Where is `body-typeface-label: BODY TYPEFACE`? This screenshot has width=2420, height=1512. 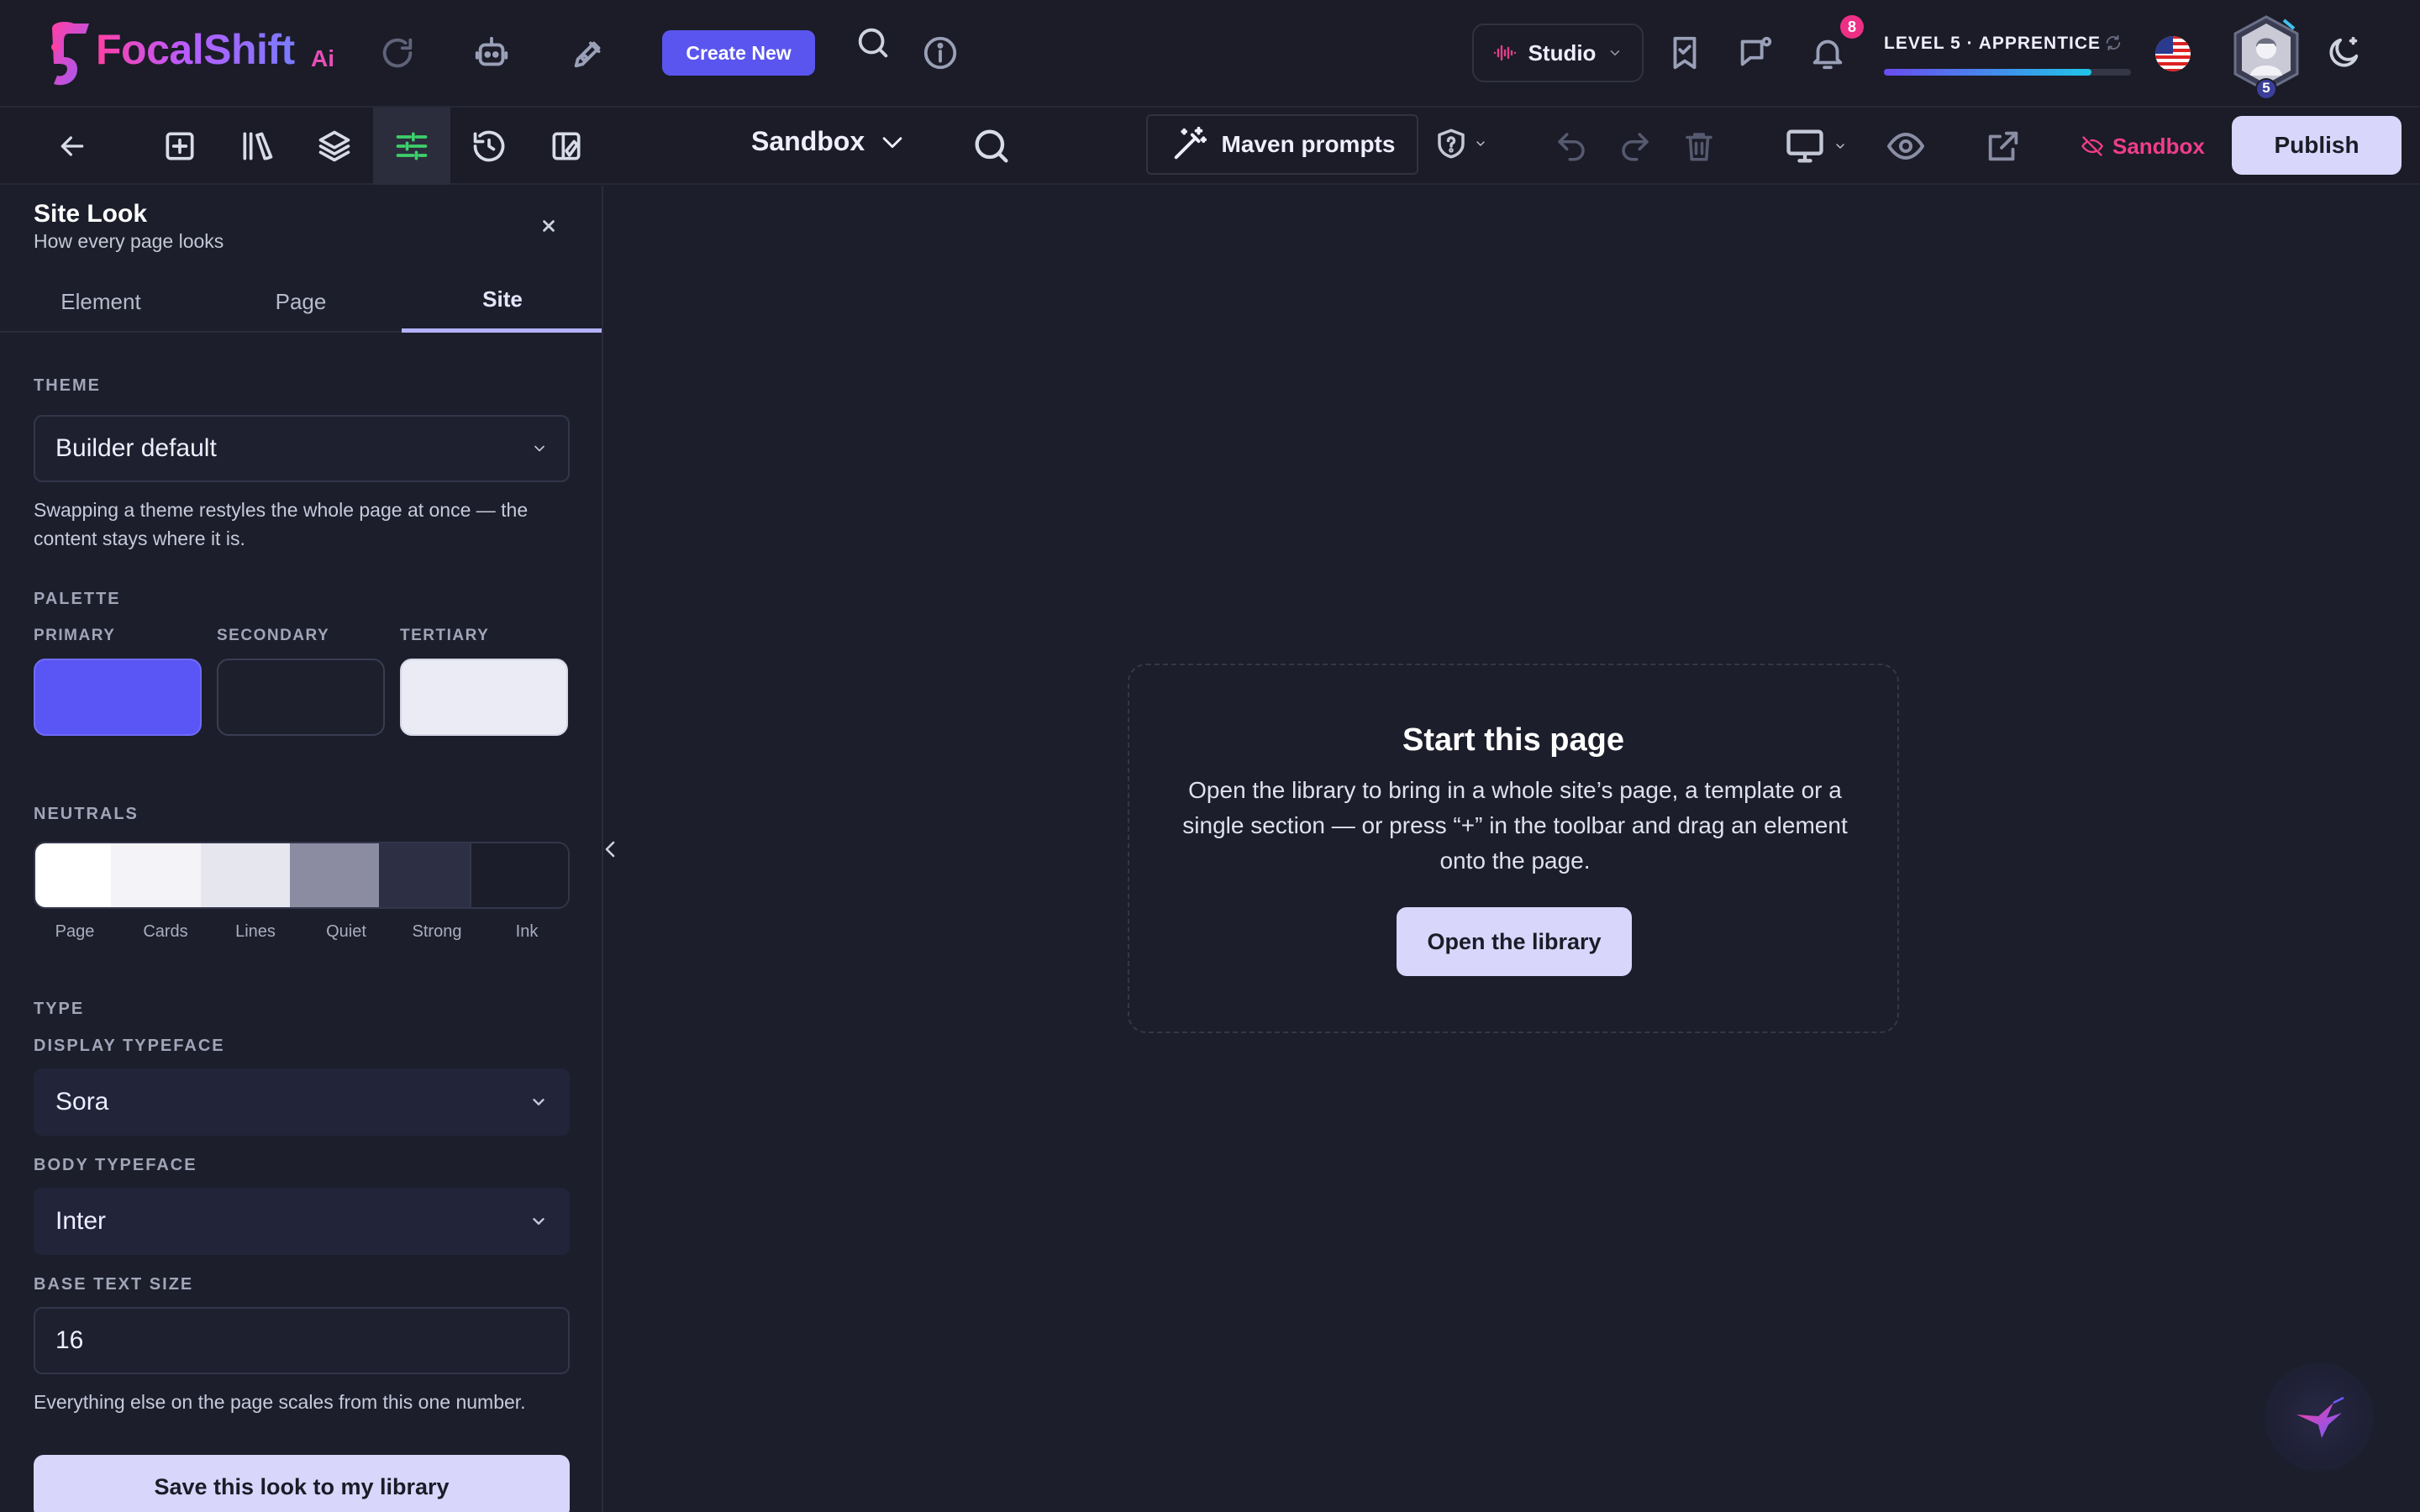 body-typeface-label: BODY TYPEFACE is located at coordinates (116, 1165).